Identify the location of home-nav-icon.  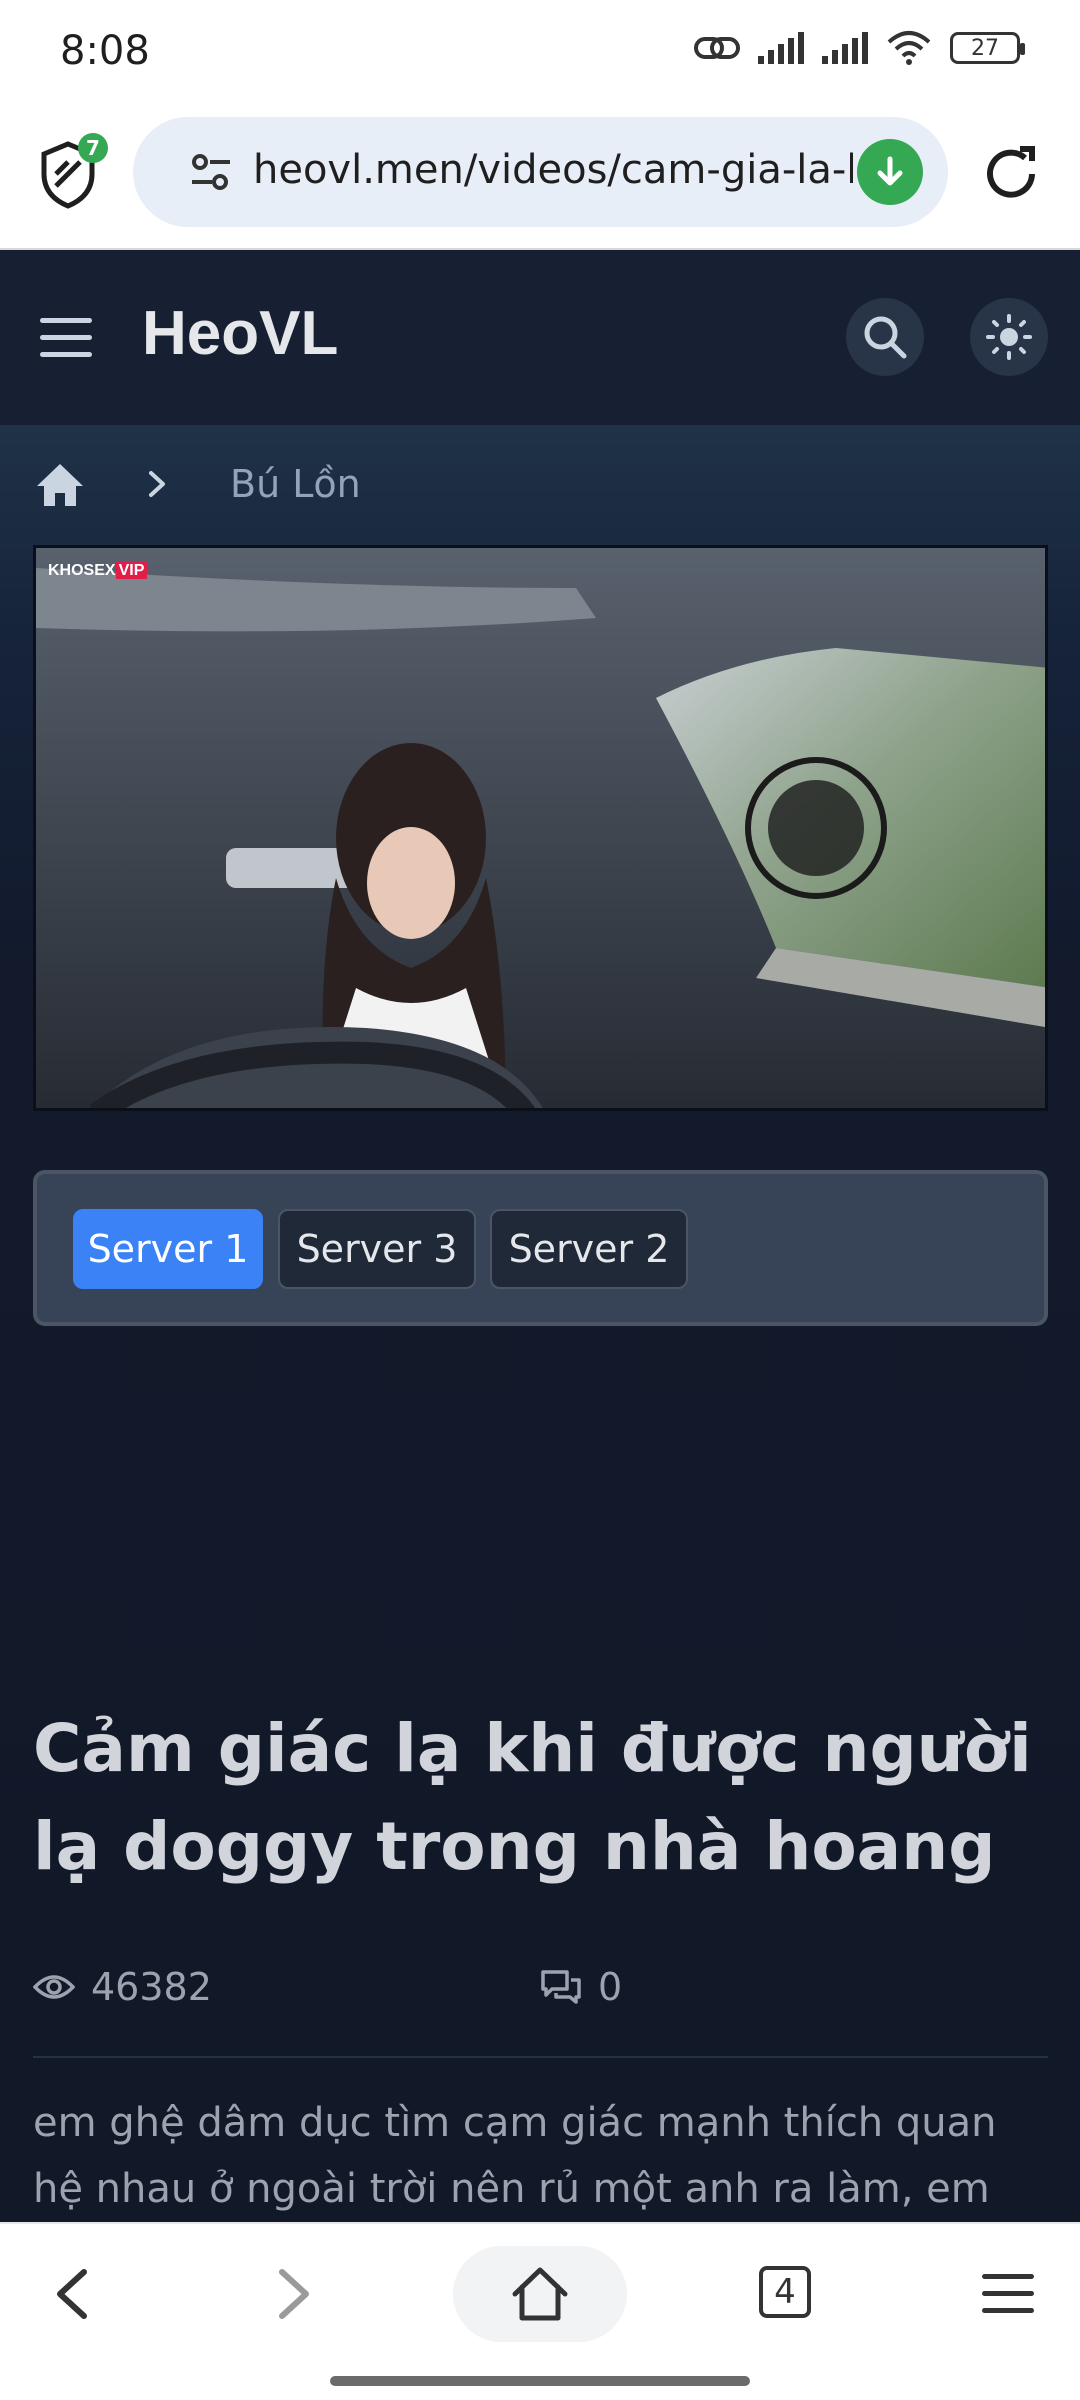
(540, 2294).